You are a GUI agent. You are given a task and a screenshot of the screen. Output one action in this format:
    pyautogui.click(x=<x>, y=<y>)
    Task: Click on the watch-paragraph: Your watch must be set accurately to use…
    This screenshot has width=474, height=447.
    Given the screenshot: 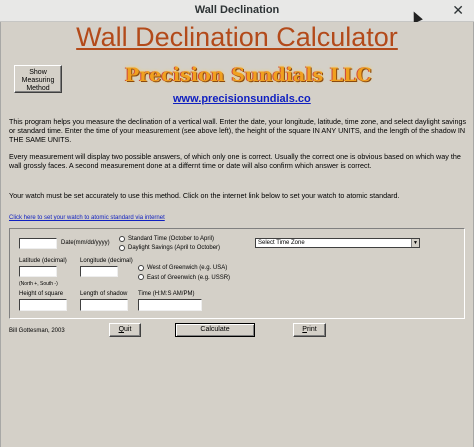 What is the action you would take?
    pyautogui.click(x=204, y=195)
    